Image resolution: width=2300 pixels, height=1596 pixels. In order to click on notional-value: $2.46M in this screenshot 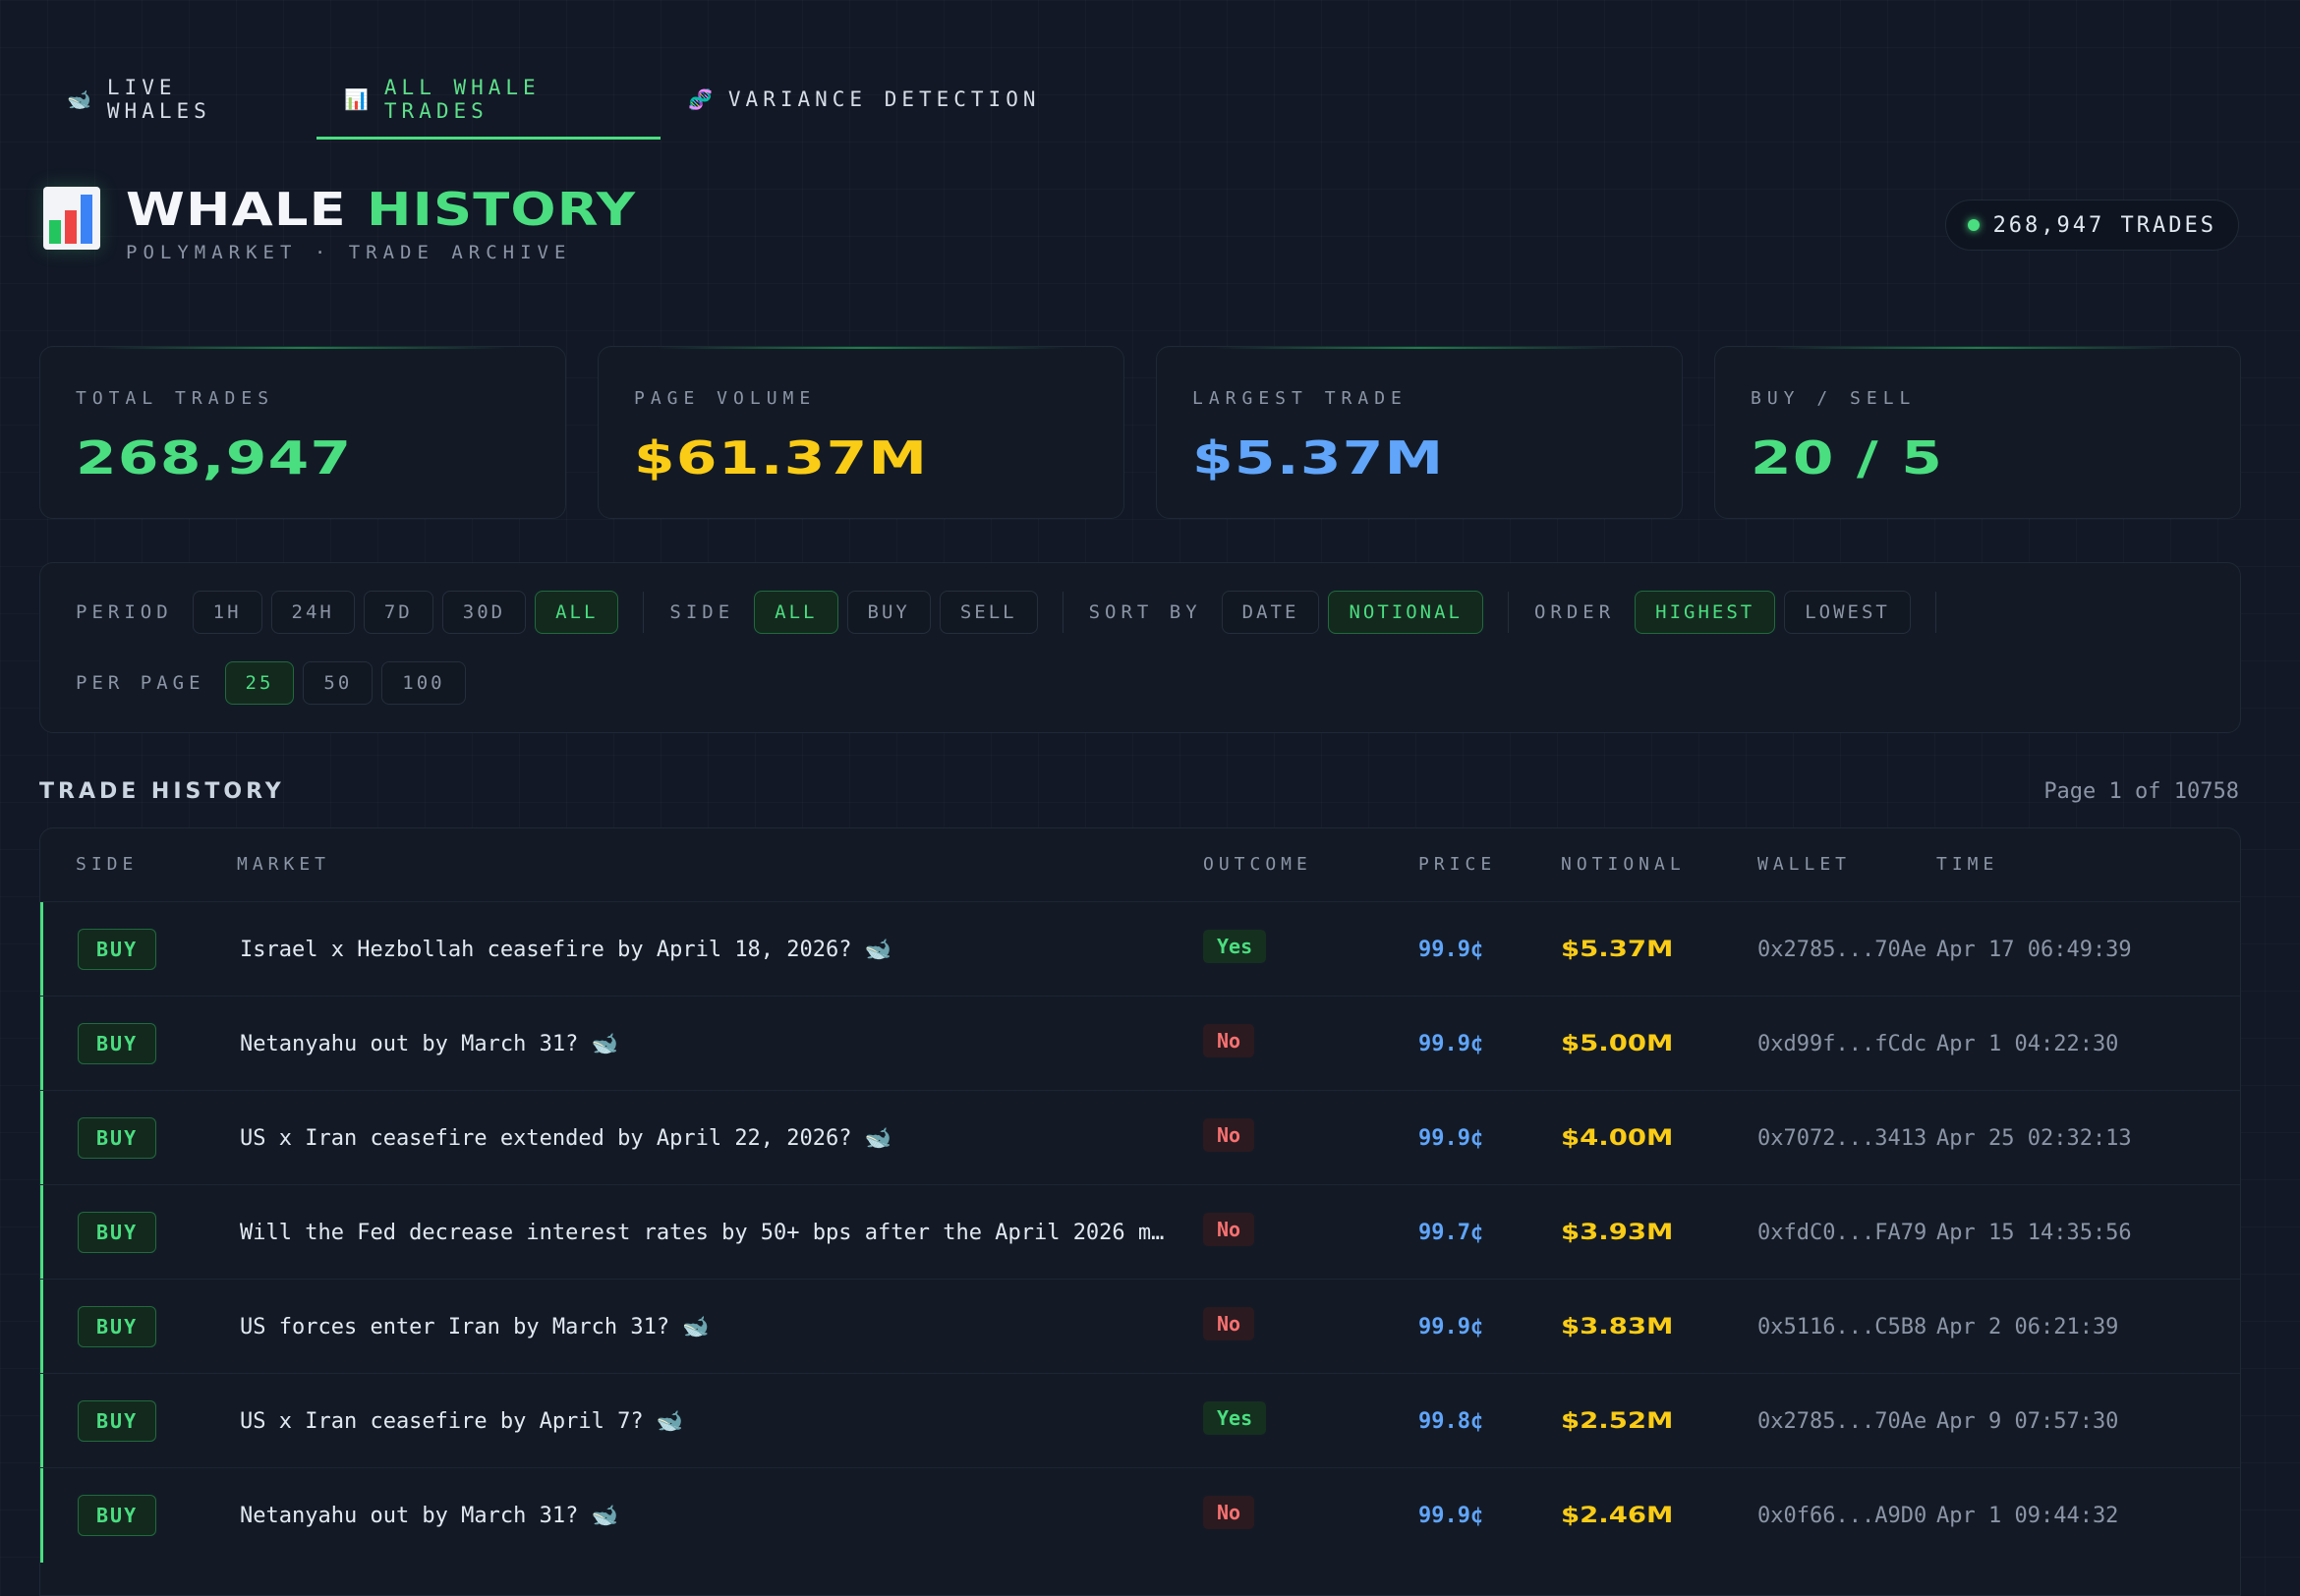, I will do `click(1617, 1515)`.